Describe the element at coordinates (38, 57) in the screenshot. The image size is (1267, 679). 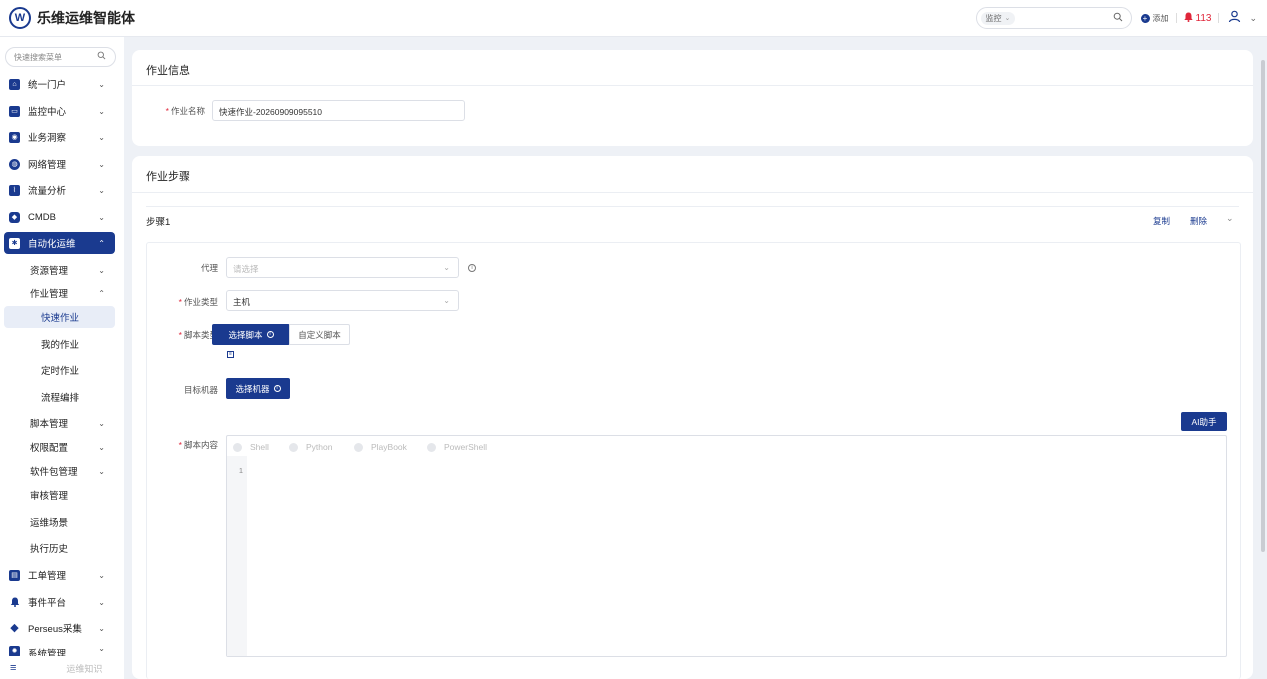
I see `menu-search-placeholder: 快速搜索菜单` at that location.